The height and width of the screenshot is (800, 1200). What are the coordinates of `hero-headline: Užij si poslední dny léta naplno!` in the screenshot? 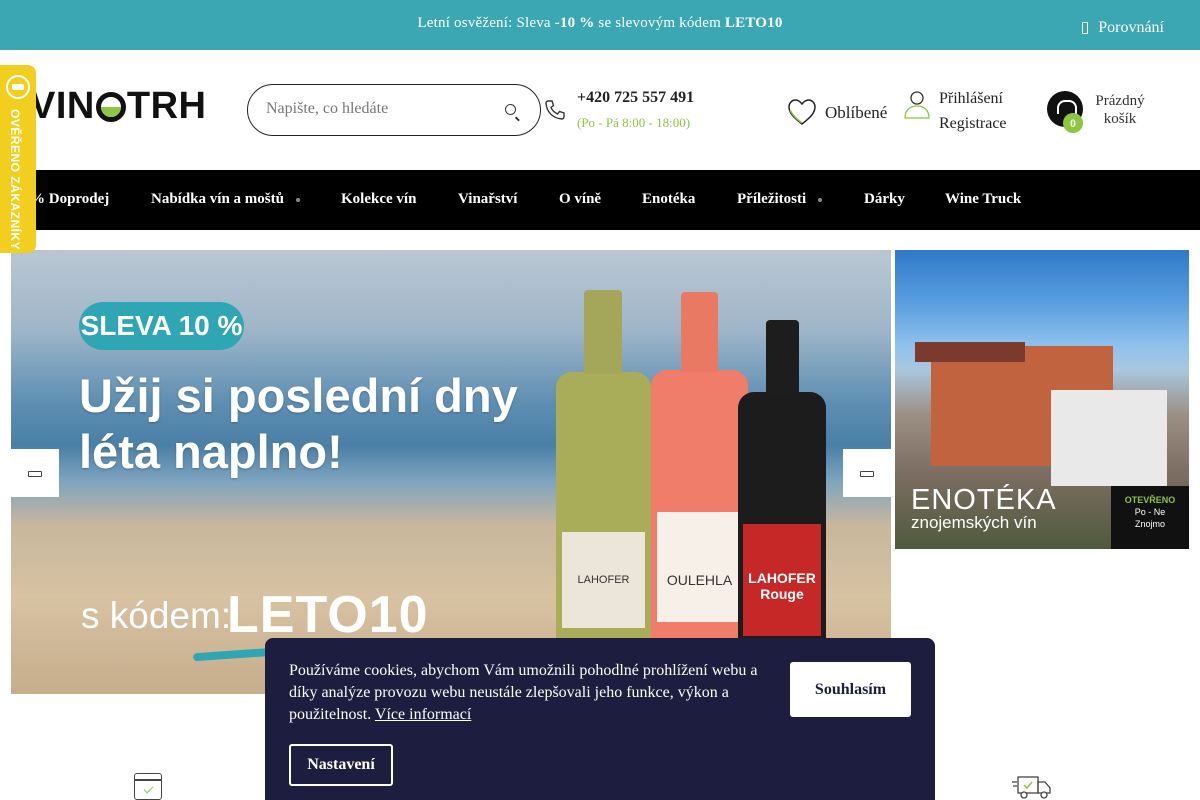 It's located at (298, 423).